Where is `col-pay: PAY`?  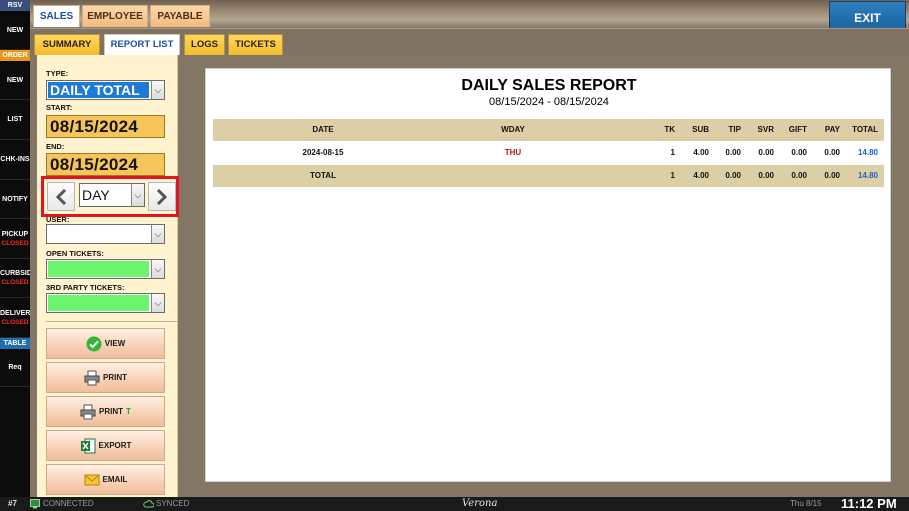 col-pay: PAY is located at coordinates (832, 129).